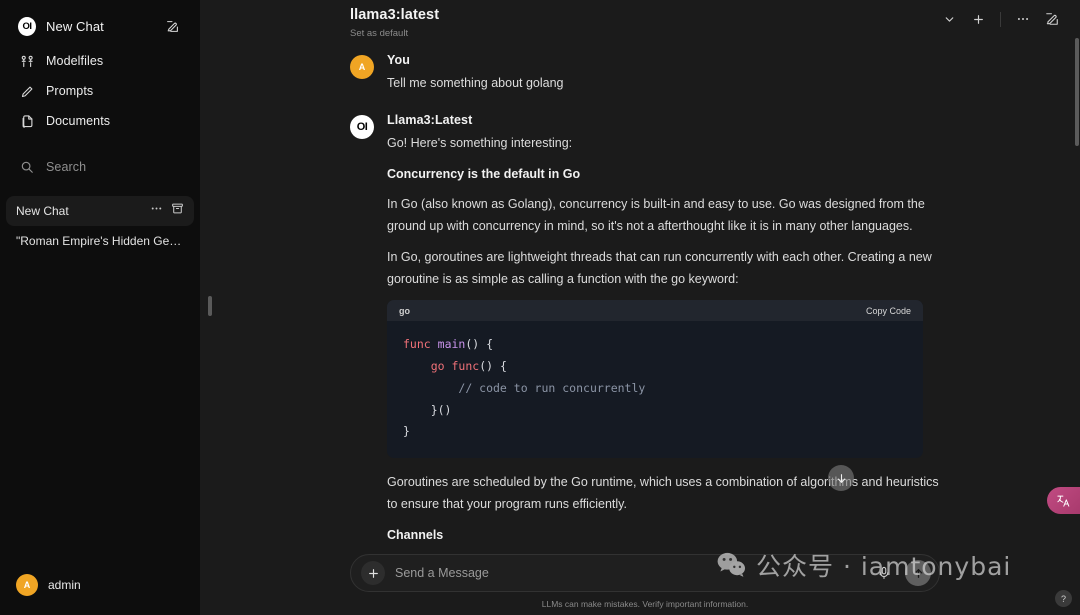 Image resolution: width=1080 pixels, height=615 pixels. Describe the element at coordinates (27, 121) in the screenshot. I see `documents-icon` at that location.